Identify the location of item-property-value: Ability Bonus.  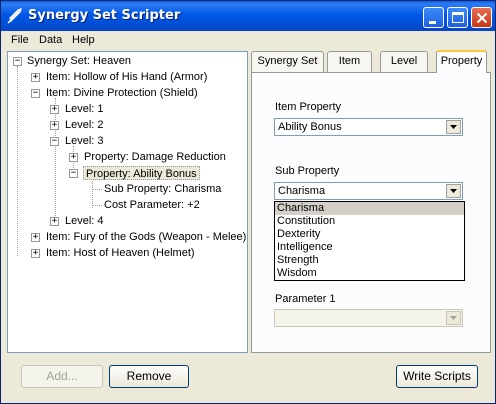
(310, 127).